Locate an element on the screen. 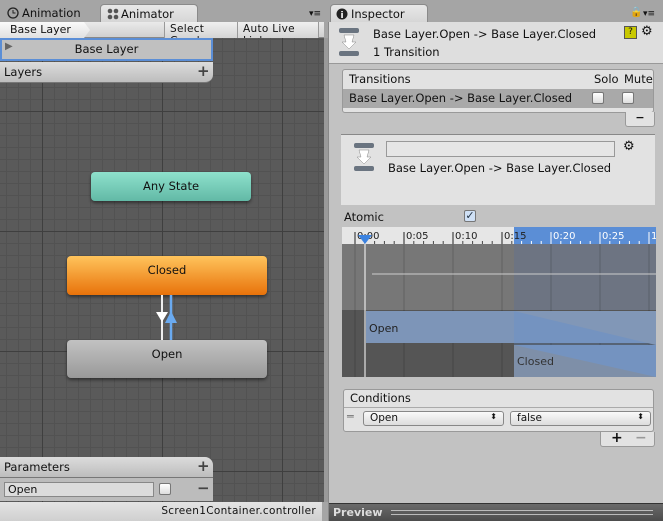  ruler-tick-label: 0:25 is located at coordinates (613, 236).